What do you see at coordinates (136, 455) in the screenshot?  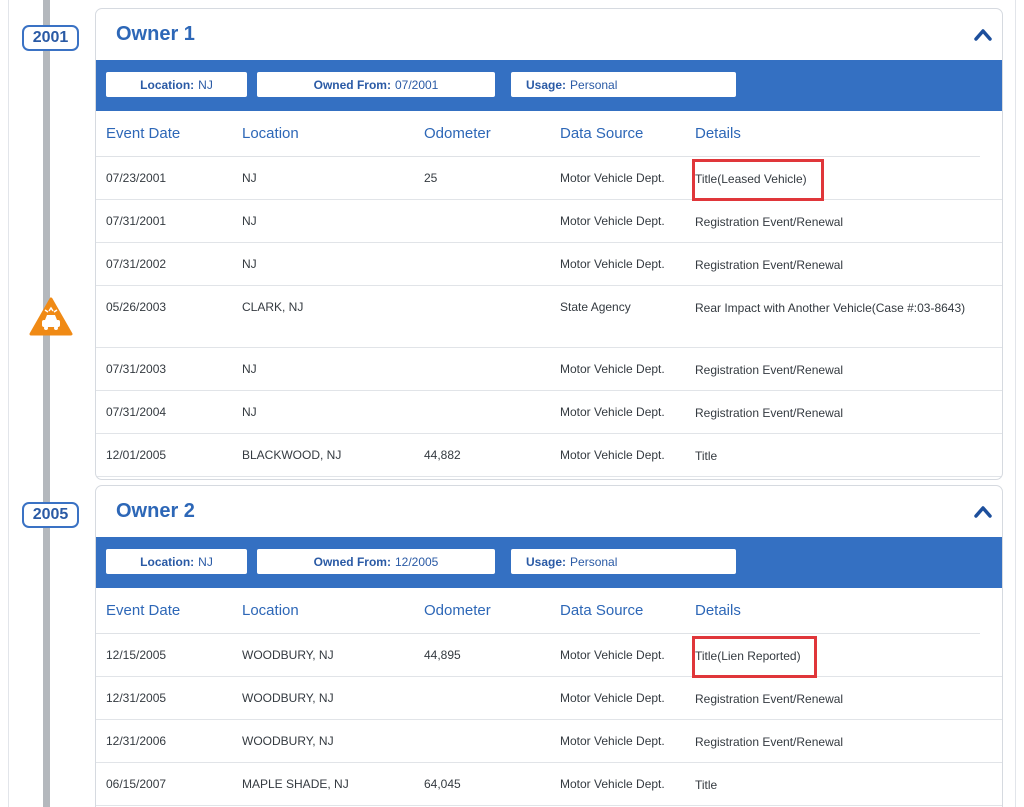 I see `event-date: 12/01/2005` at bounding box center [136, 455].